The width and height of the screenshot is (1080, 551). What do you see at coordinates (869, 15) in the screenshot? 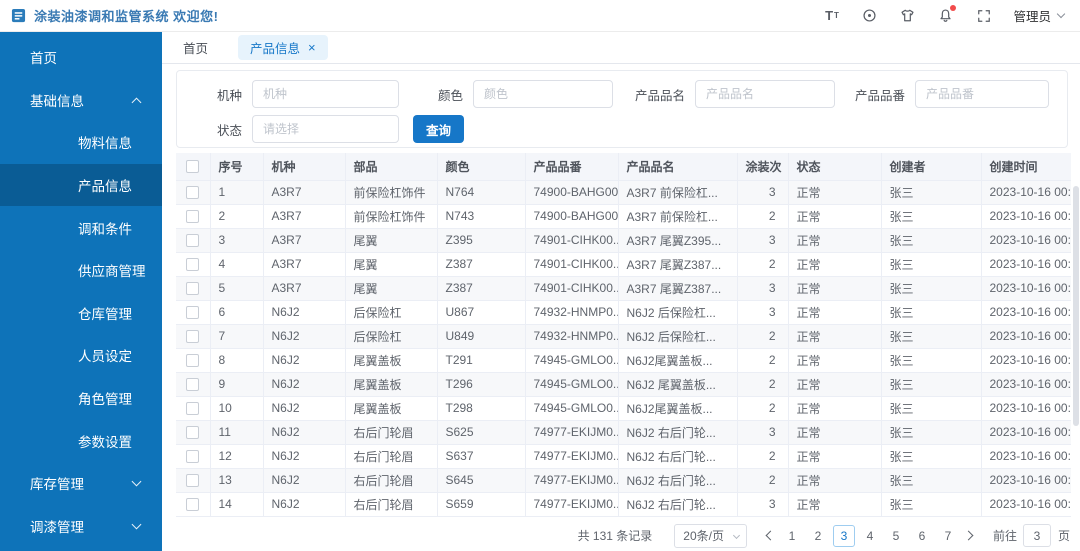
I see `circle-dot-icon` at bounding box center [869, 15].